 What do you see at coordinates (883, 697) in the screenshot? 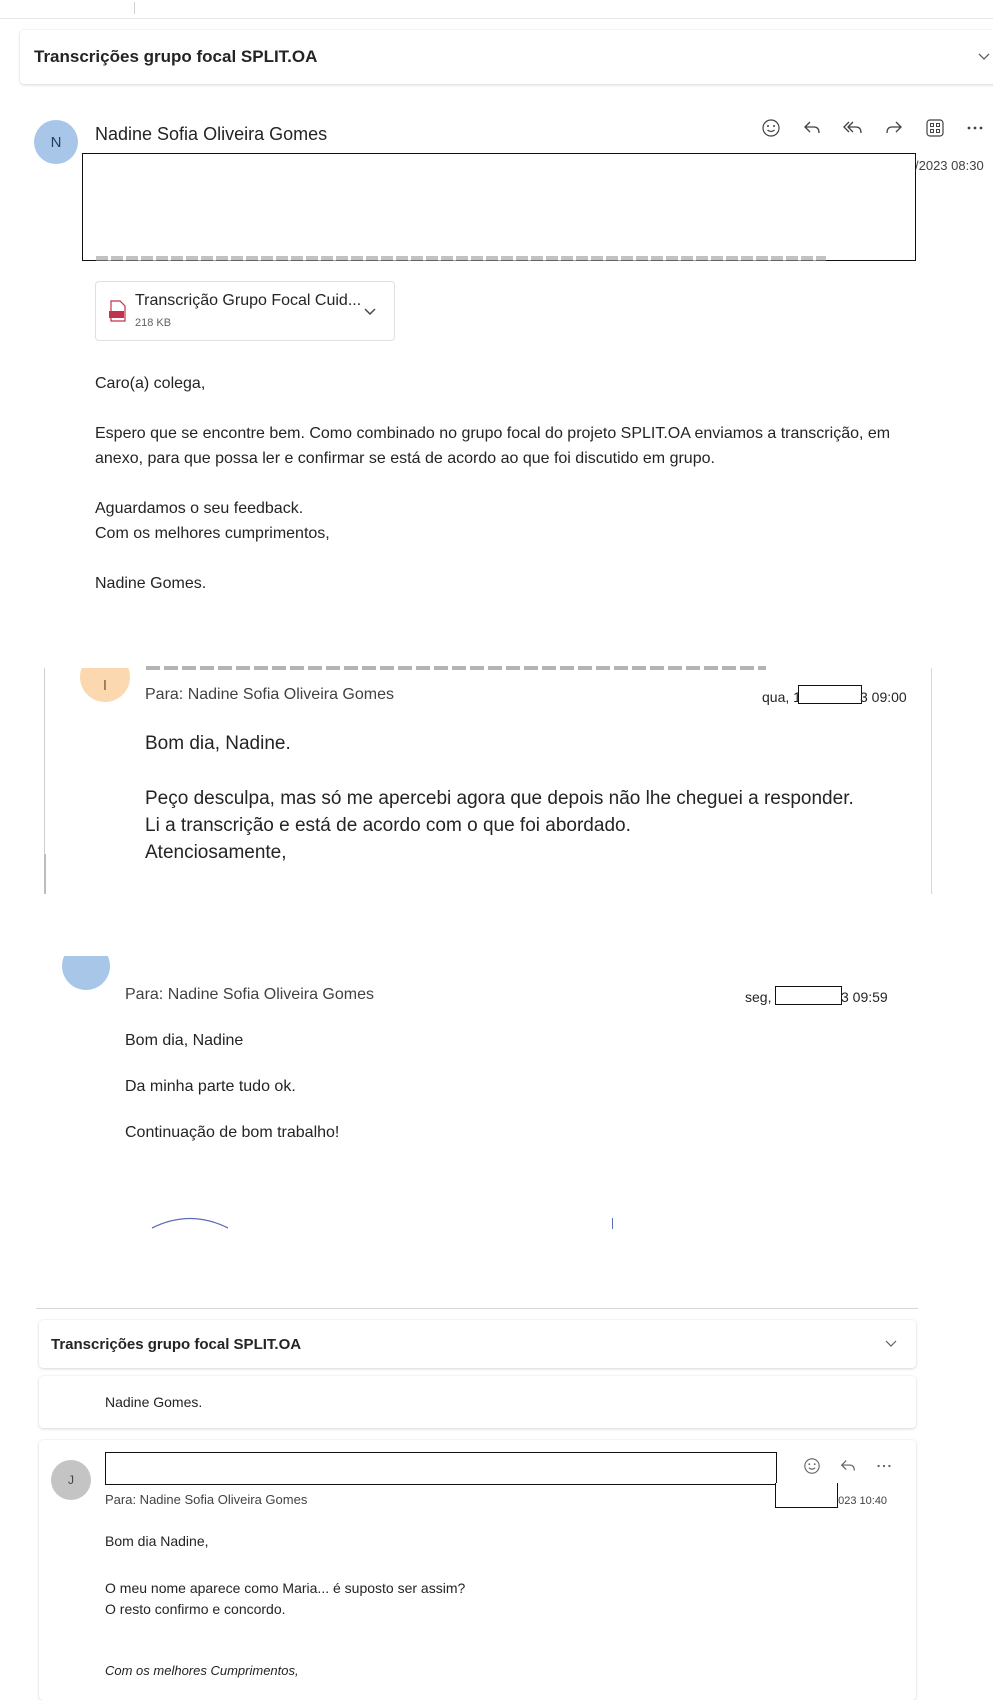
I see `date-suffix: 3 09:00` at bounding box center [883, 697].